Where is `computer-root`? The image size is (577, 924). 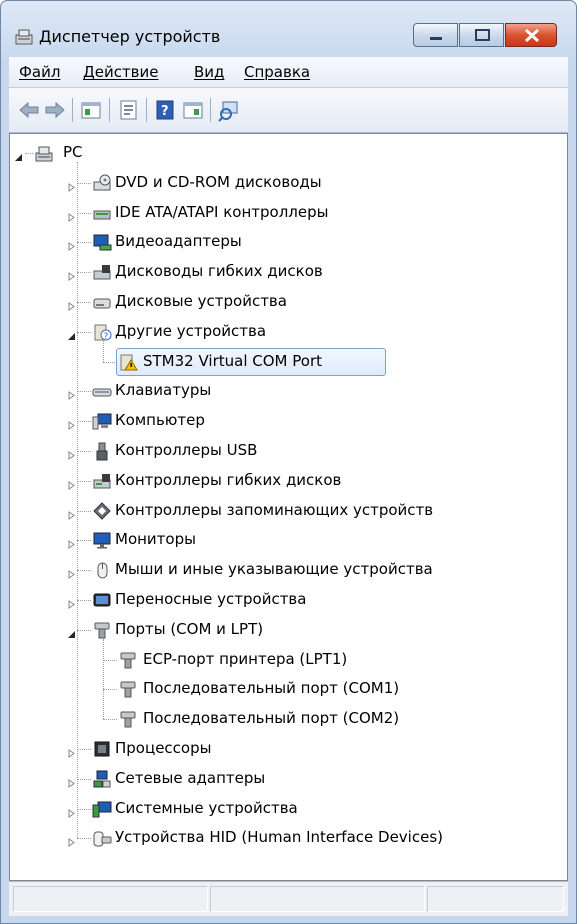 computer-root is located at coordinates (44, 153).